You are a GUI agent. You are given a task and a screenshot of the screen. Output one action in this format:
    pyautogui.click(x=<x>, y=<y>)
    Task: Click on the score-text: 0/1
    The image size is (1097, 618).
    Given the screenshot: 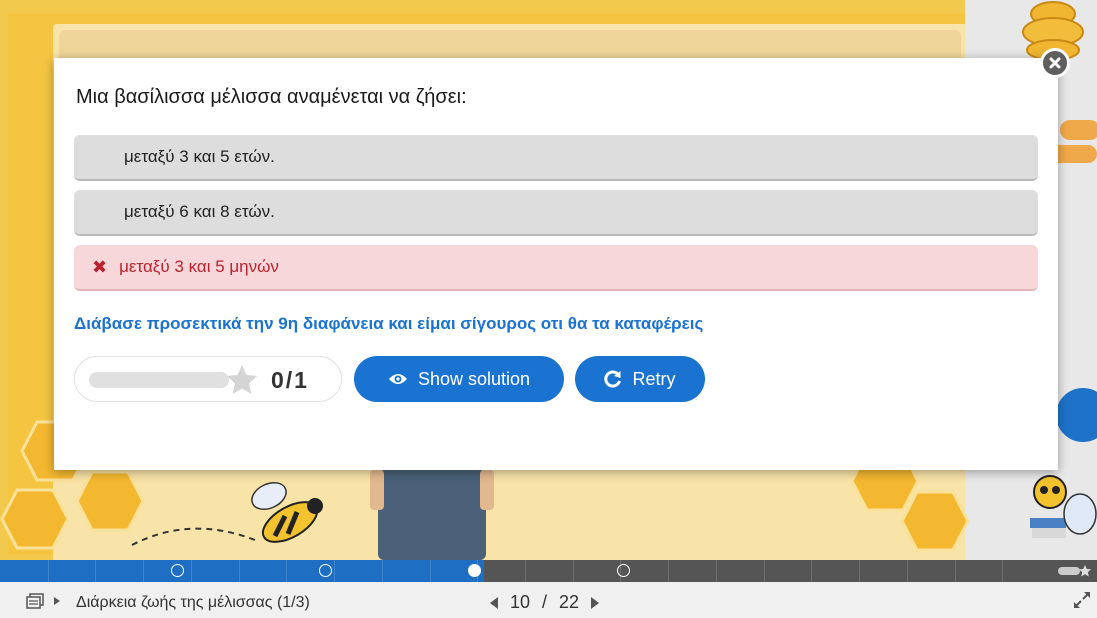 What is the action you would take?
    pyautogui.click(x=290, y=380)
    